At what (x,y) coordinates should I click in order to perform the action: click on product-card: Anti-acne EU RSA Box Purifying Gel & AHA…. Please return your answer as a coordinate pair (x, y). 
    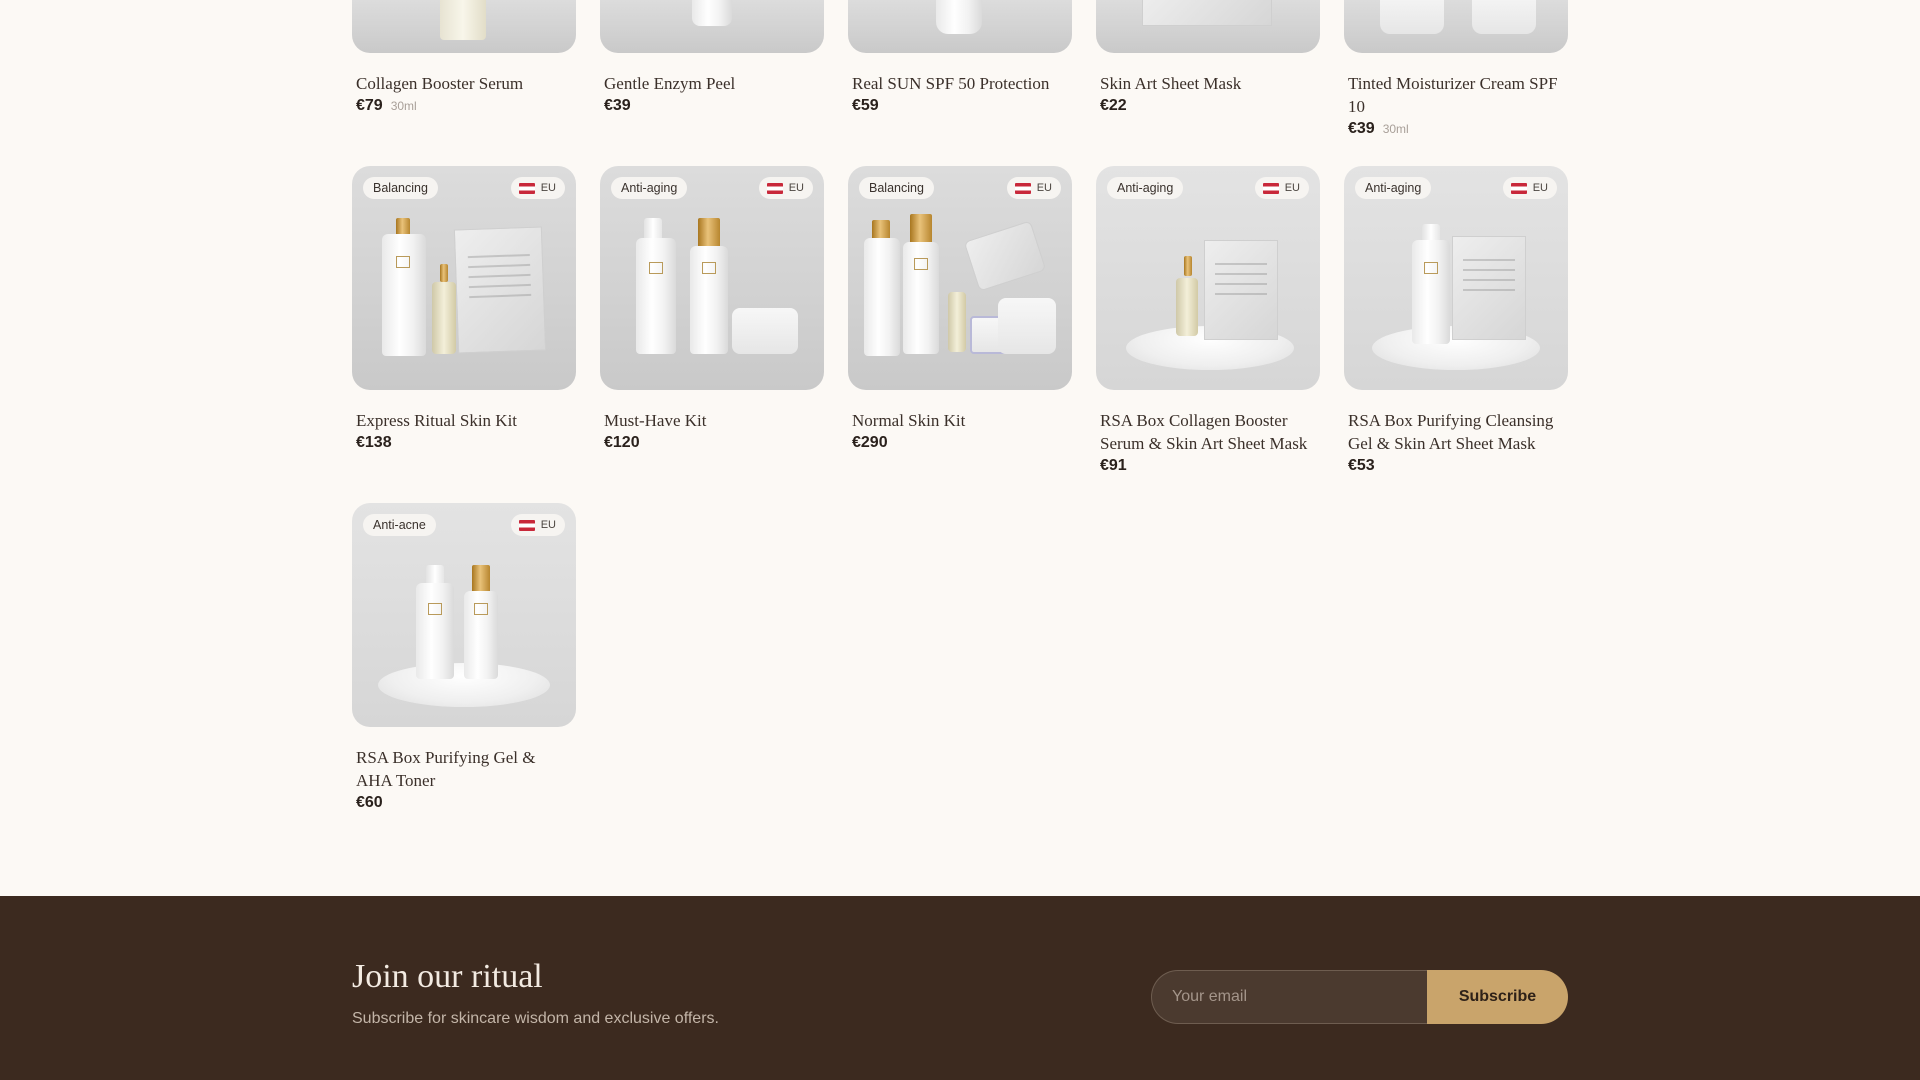
    Looking at the image, I should click on (464, 657).